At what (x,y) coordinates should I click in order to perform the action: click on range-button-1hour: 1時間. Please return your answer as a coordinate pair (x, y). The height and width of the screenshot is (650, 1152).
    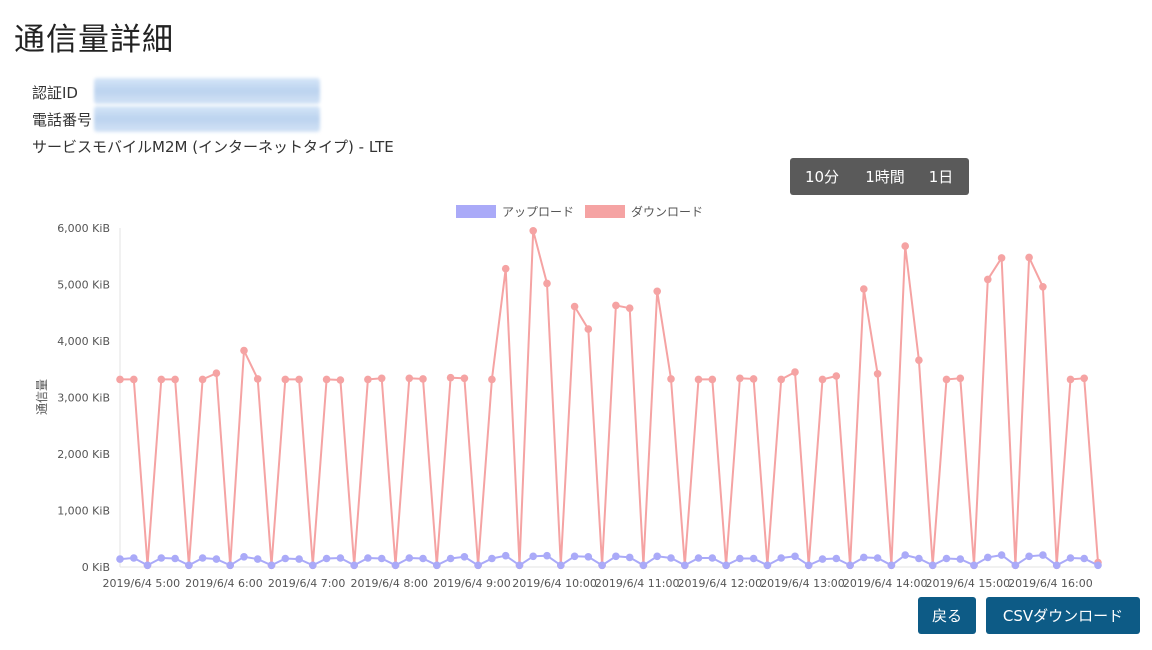
    Looking at the image, I should click on (885, 176).